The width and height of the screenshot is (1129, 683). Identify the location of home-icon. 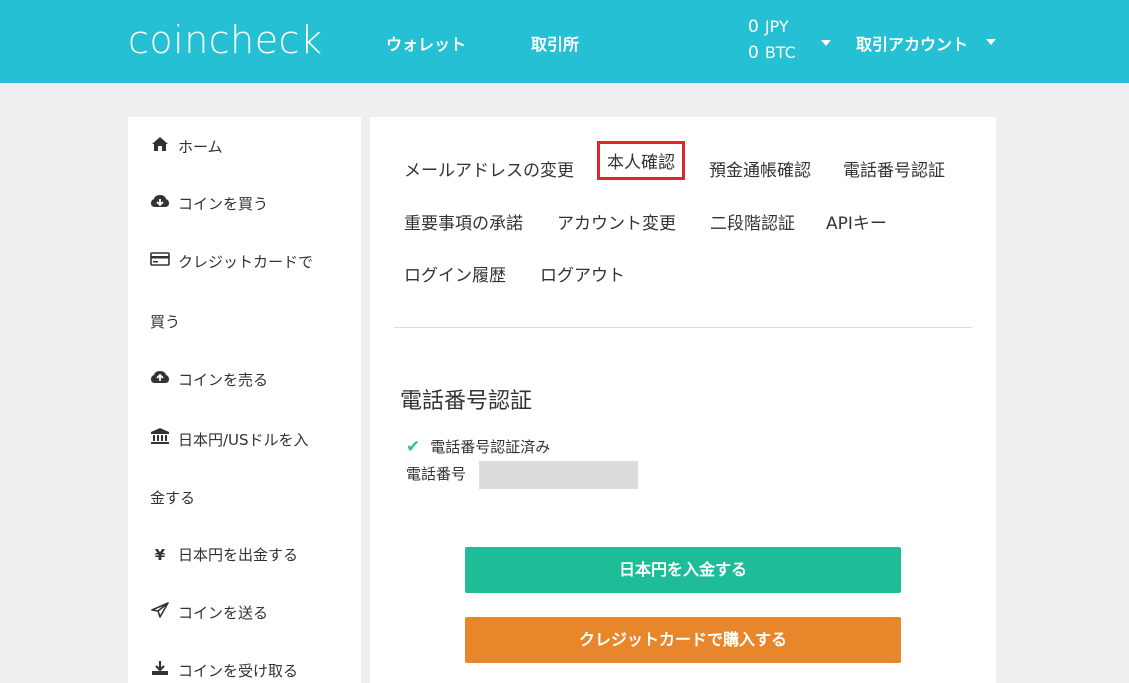
(160, 146).